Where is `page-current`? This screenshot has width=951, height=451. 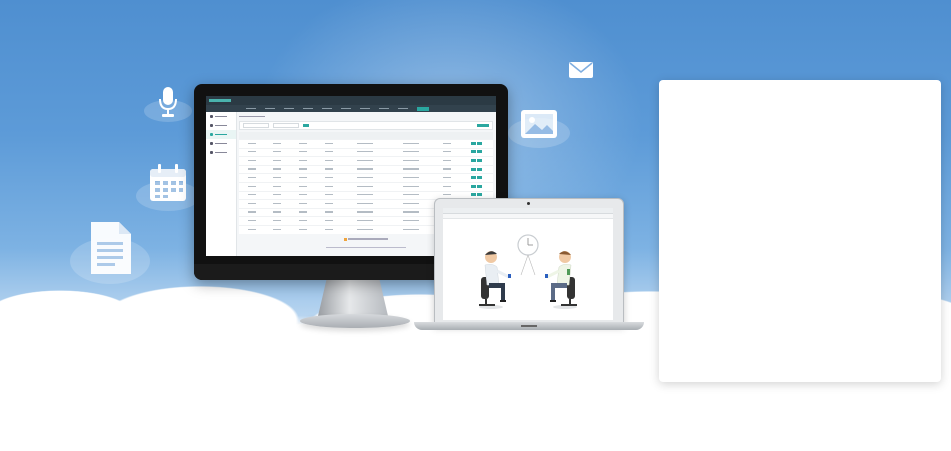 page-current is located at coordinates (346, 239).